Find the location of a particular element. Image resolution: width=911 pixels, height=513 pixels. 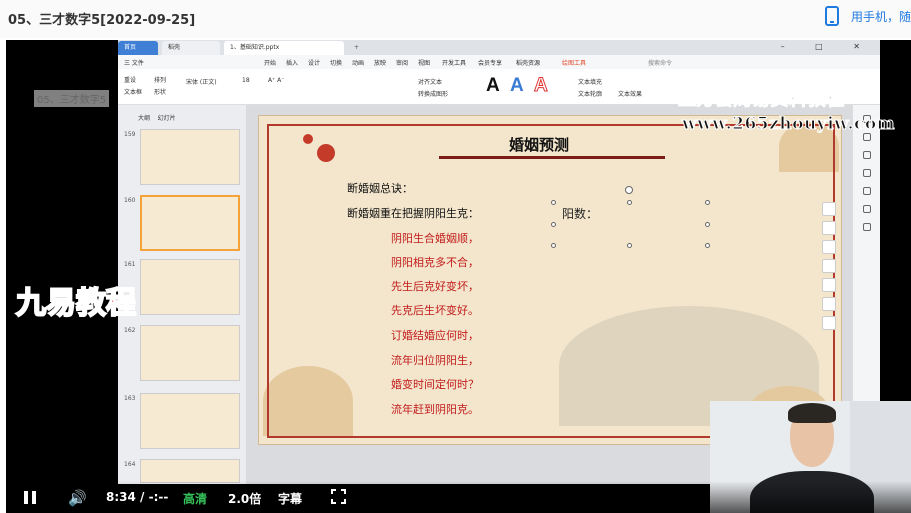

verse-line: 订婚结婚应何时， is located at coordinates (435, 335).